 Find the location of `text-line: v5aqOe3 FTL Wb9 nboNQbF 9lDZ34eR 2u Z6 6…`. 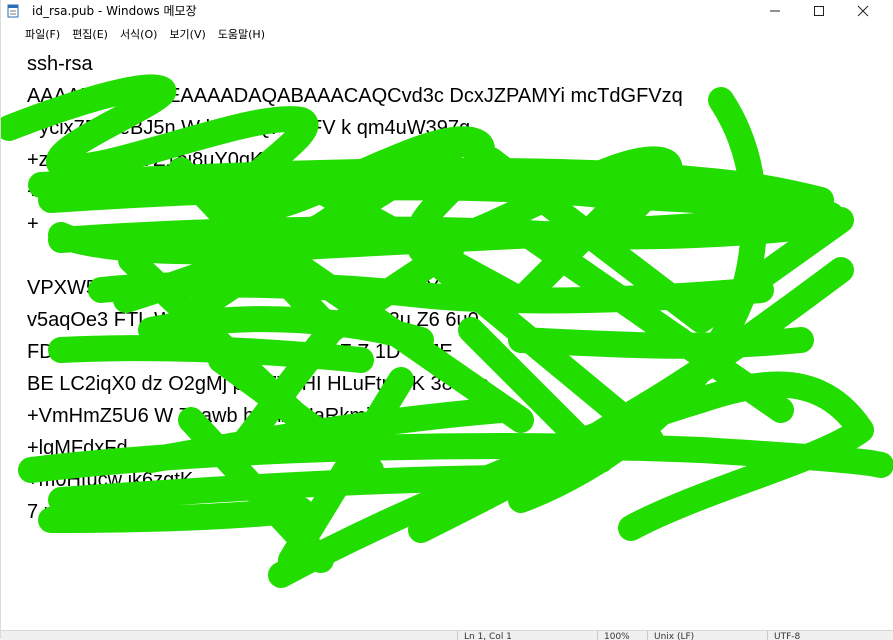

text-line: v5aqOe3 FTL Wb9 nboNQbF 9lDZ34eR 2u Z6 6… is located at coordinates (253, 320).